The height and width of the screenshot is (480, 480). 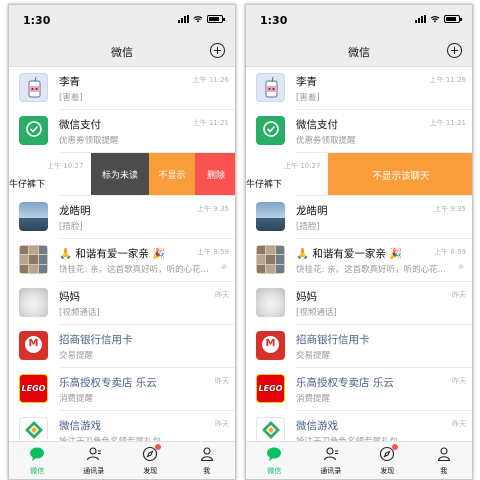 I want to click on chat-row-swiped: 上午 10:27 牛仔裤下 标为未读 不显示 删除, so click(x=122, y=174).